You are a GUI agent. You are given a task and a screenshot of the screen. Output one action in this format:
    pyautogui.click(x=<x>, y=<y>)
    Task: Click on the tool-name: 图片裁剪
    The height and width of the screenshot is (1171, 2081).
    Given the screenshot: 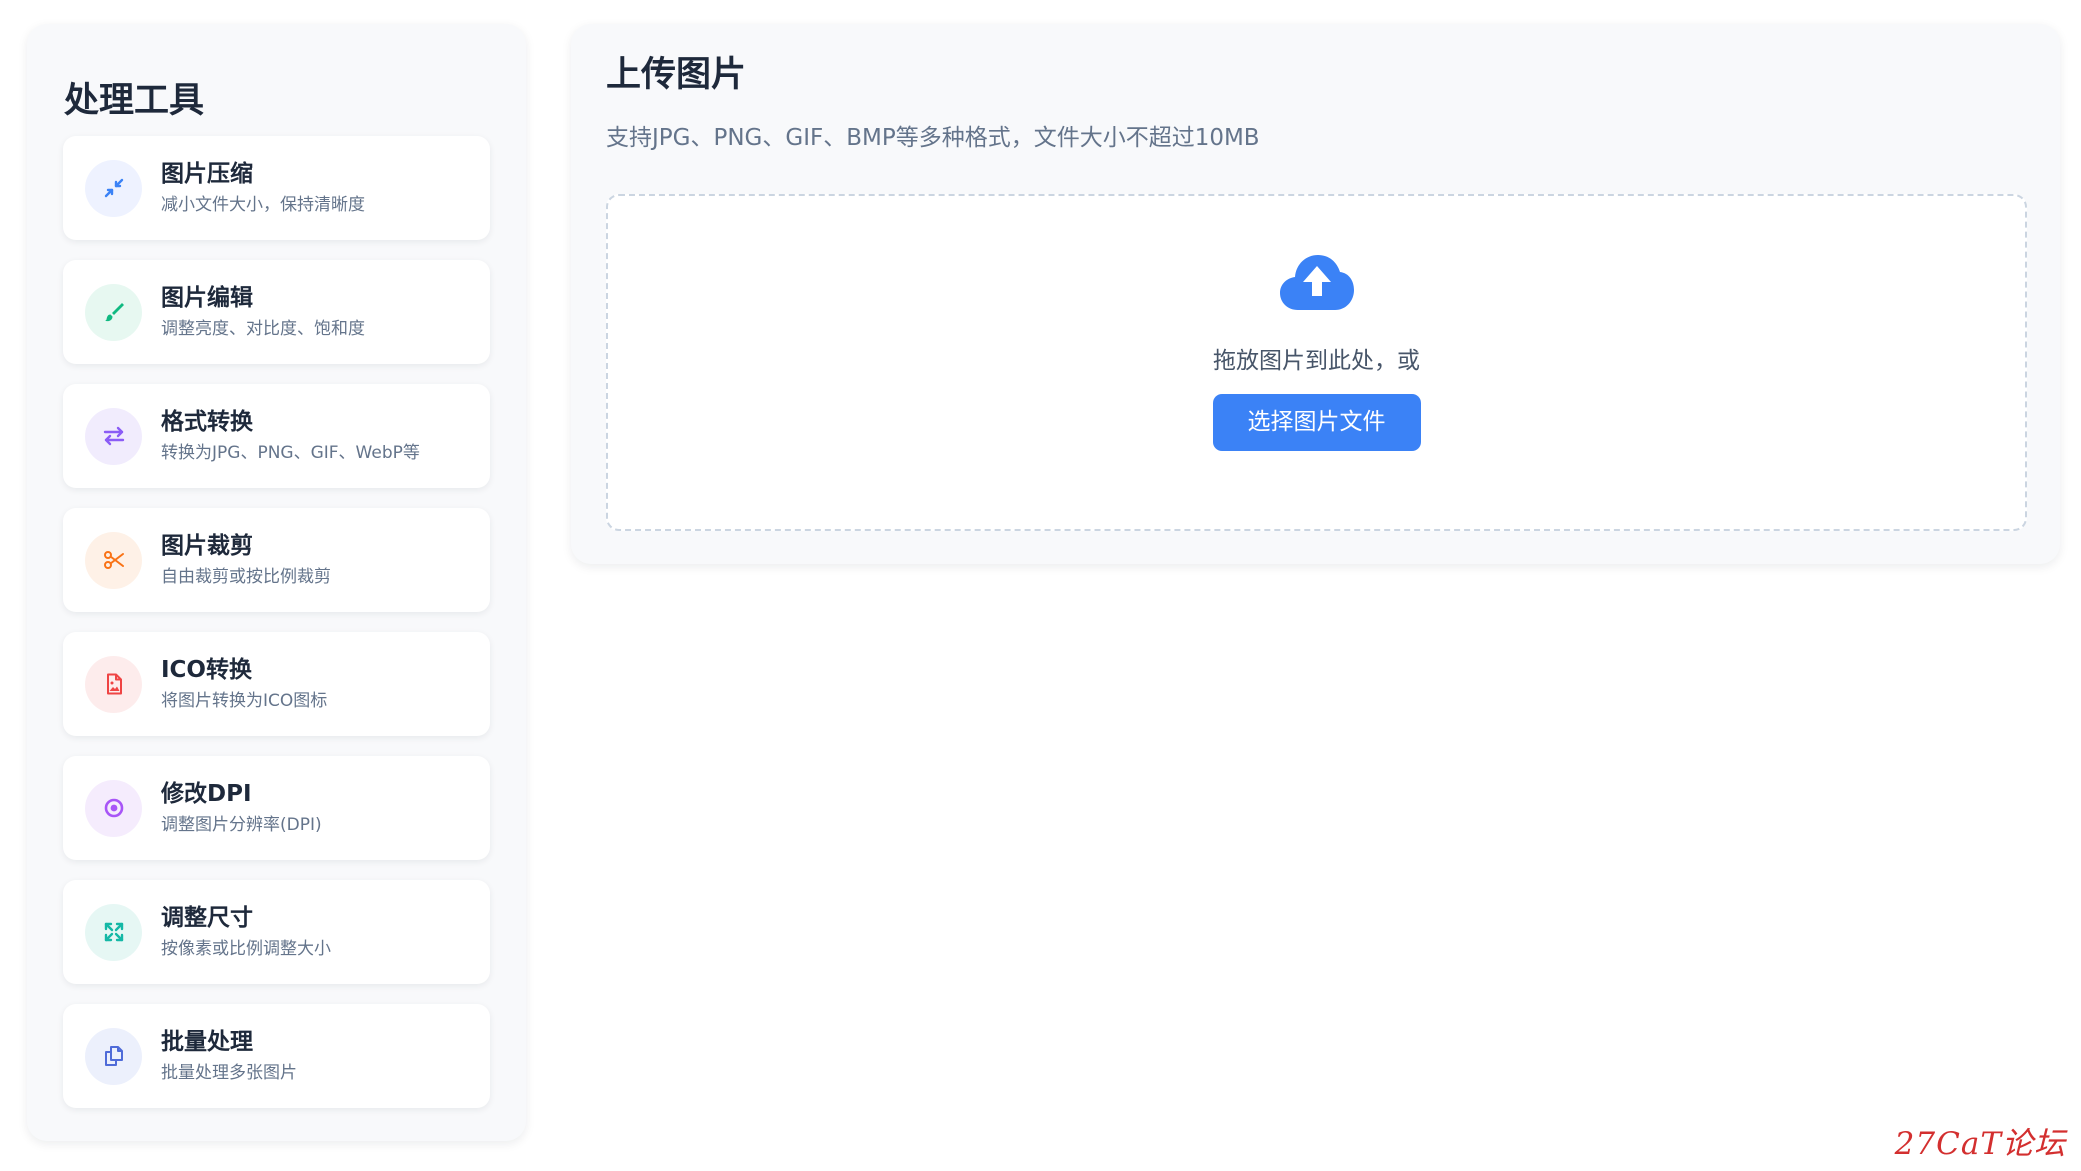 What is the action you would take?
    pyautogui.click(x=207, y=546)
    